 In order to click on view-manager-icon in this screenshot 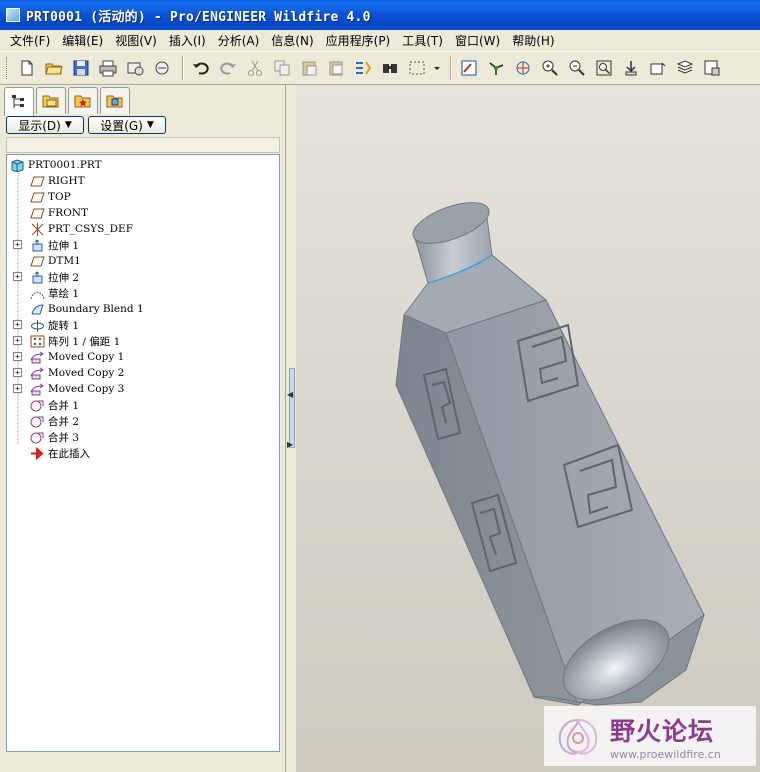, I will do `click(712, 68)`.